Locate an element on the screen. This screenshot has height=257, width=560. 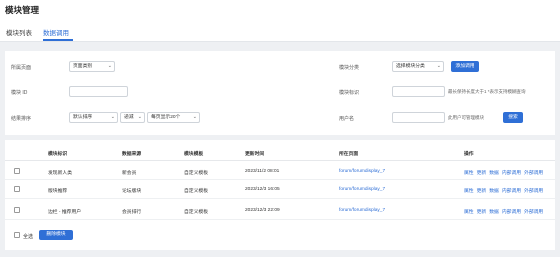
row-name: 版块推荐 is located at coordinates (58, 191).